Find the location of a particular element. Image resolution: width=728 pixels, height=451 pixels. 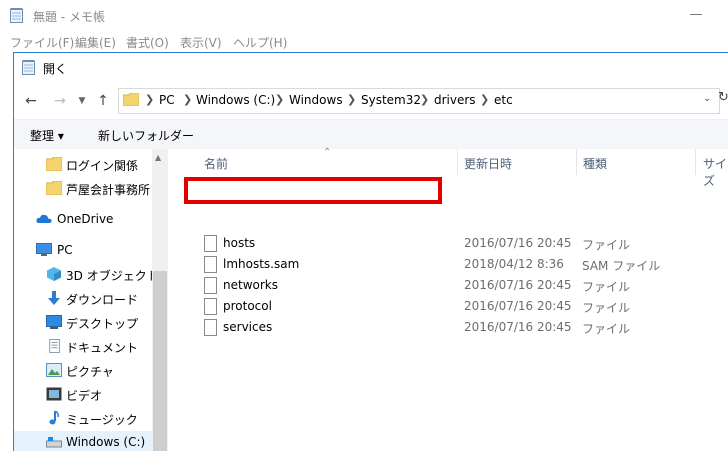

nav-label: PC is located at coordinates (65, 250).